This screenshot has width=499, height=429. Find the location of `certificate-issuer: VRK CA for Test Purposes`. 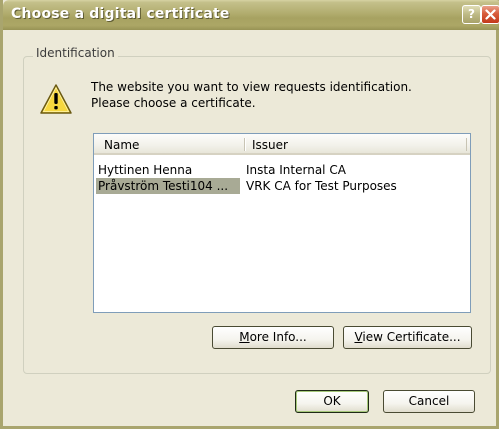

certificate-issuer: VRK CA for Test Purposes is located at coordinates (321, 186).